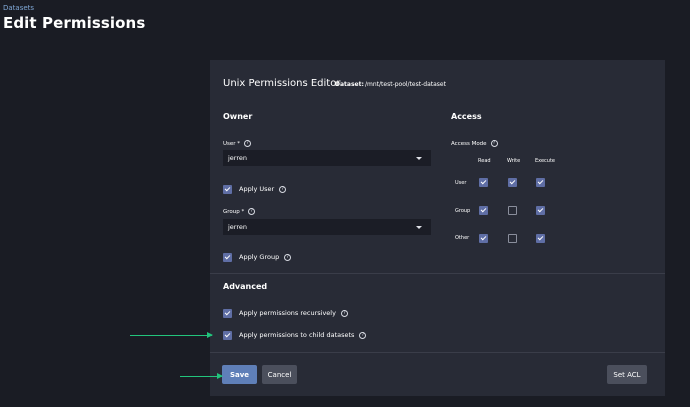 The width and height of the screenshot is (690, 407). Describe the element at coordinates (483, 182) in the screenshot. I see `user-read-checkbox` at that location.